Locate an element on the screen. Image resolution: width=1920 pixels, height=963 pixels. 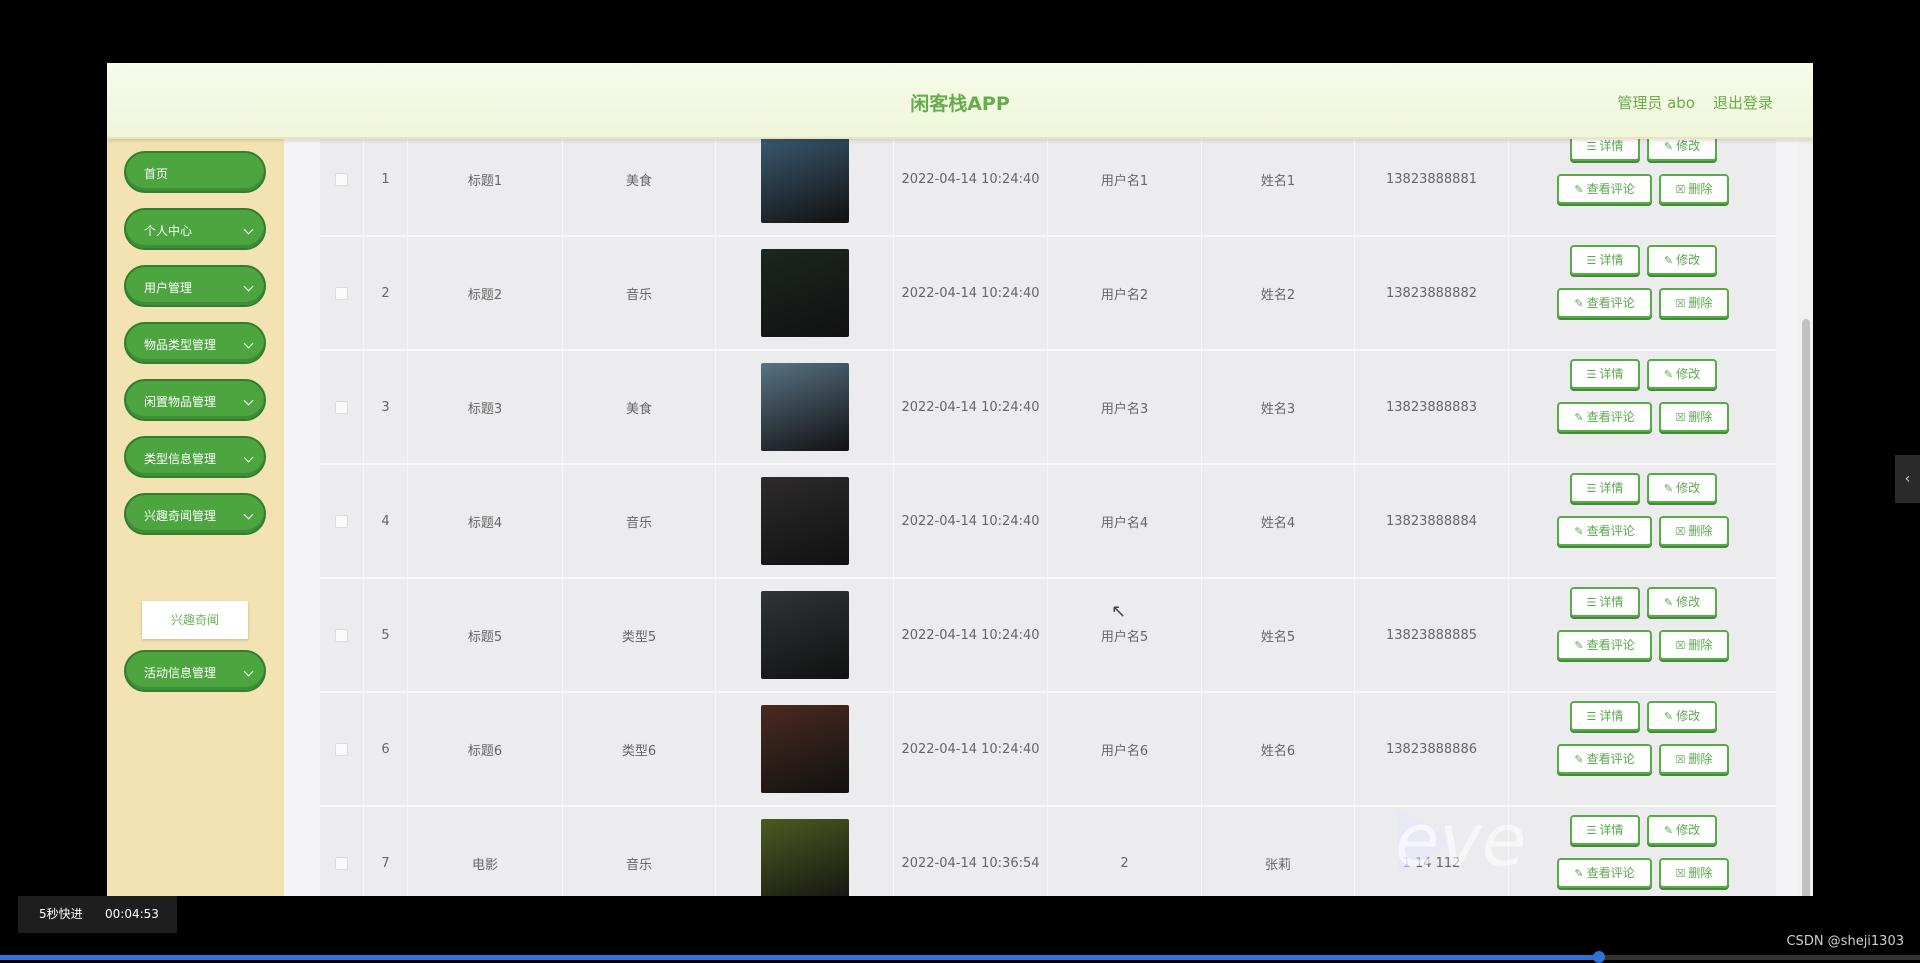
row-phone: 13823888883 is located at coordinates (1432, 407).